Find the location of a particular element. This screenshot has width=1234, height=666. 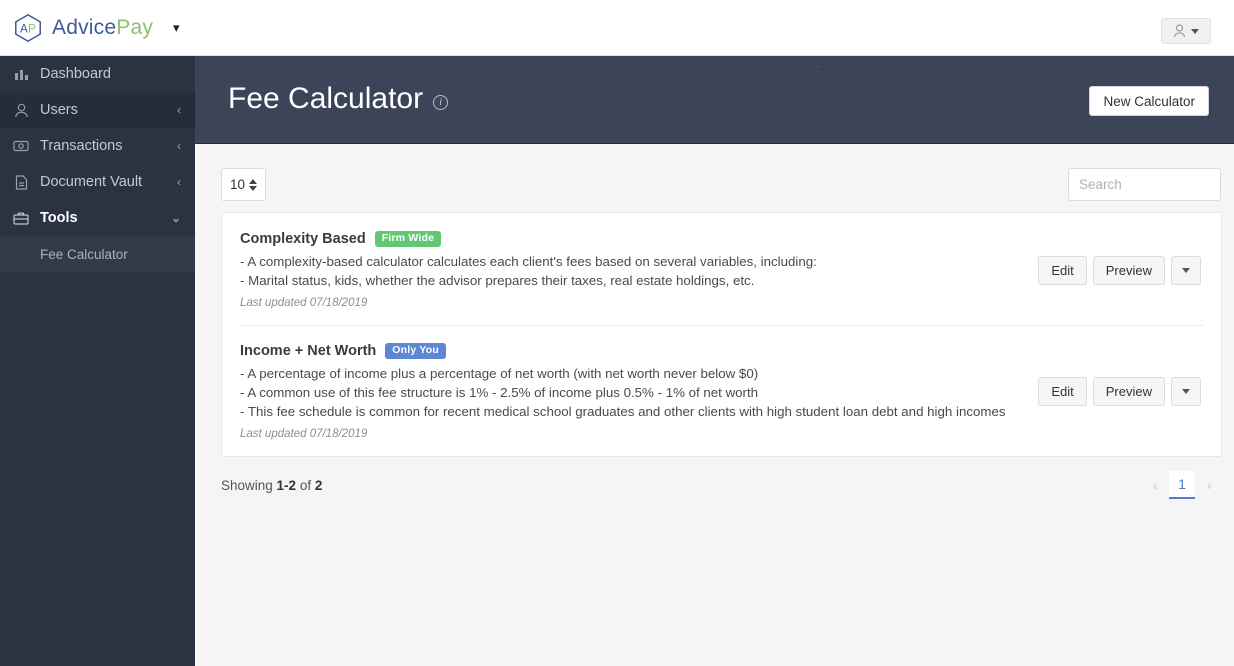

showing-range: 1-2 is located at coordinates (286, 485).